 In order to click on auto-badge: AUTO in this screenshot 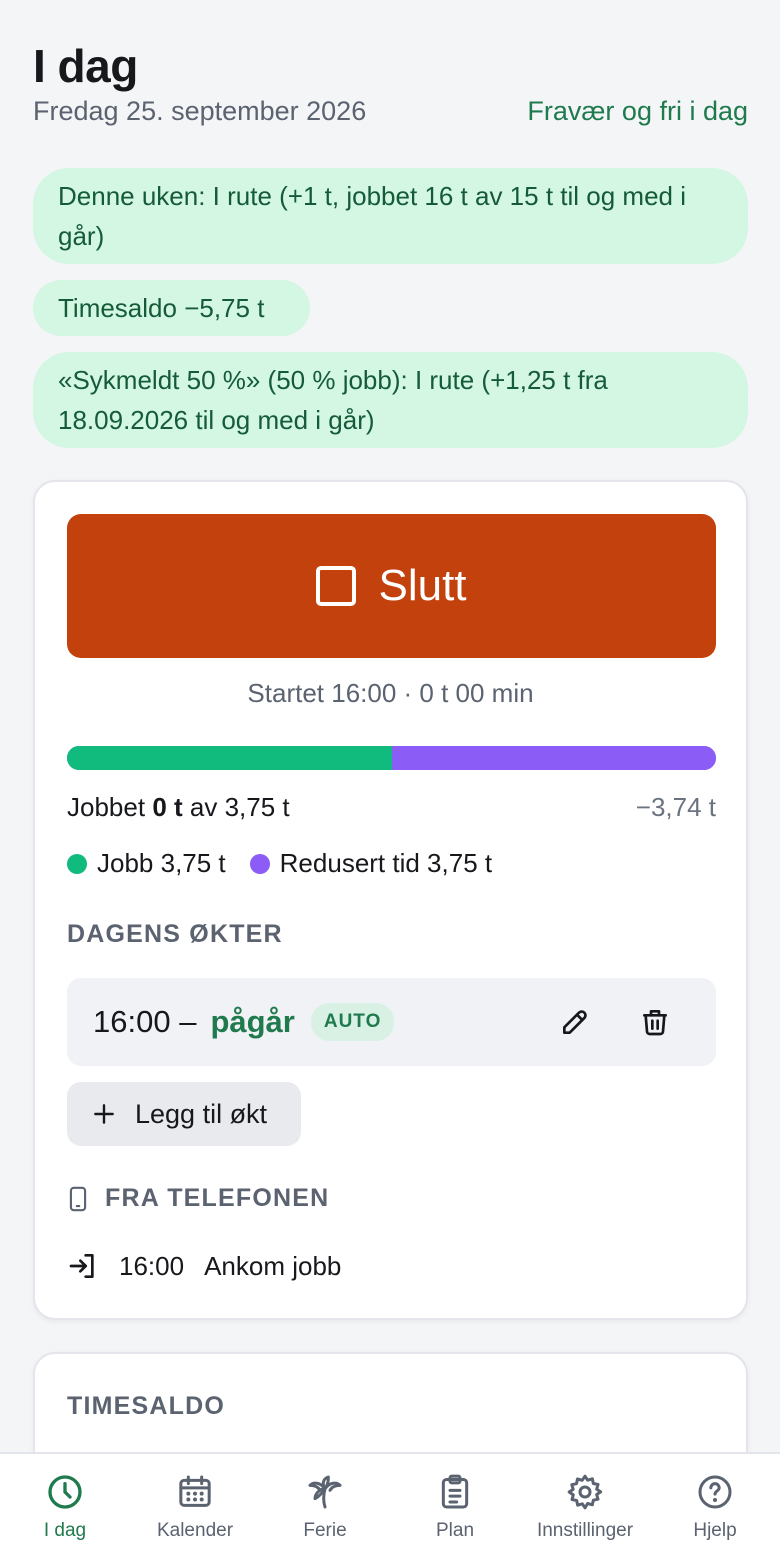, I will do `click(352, 1022)`.